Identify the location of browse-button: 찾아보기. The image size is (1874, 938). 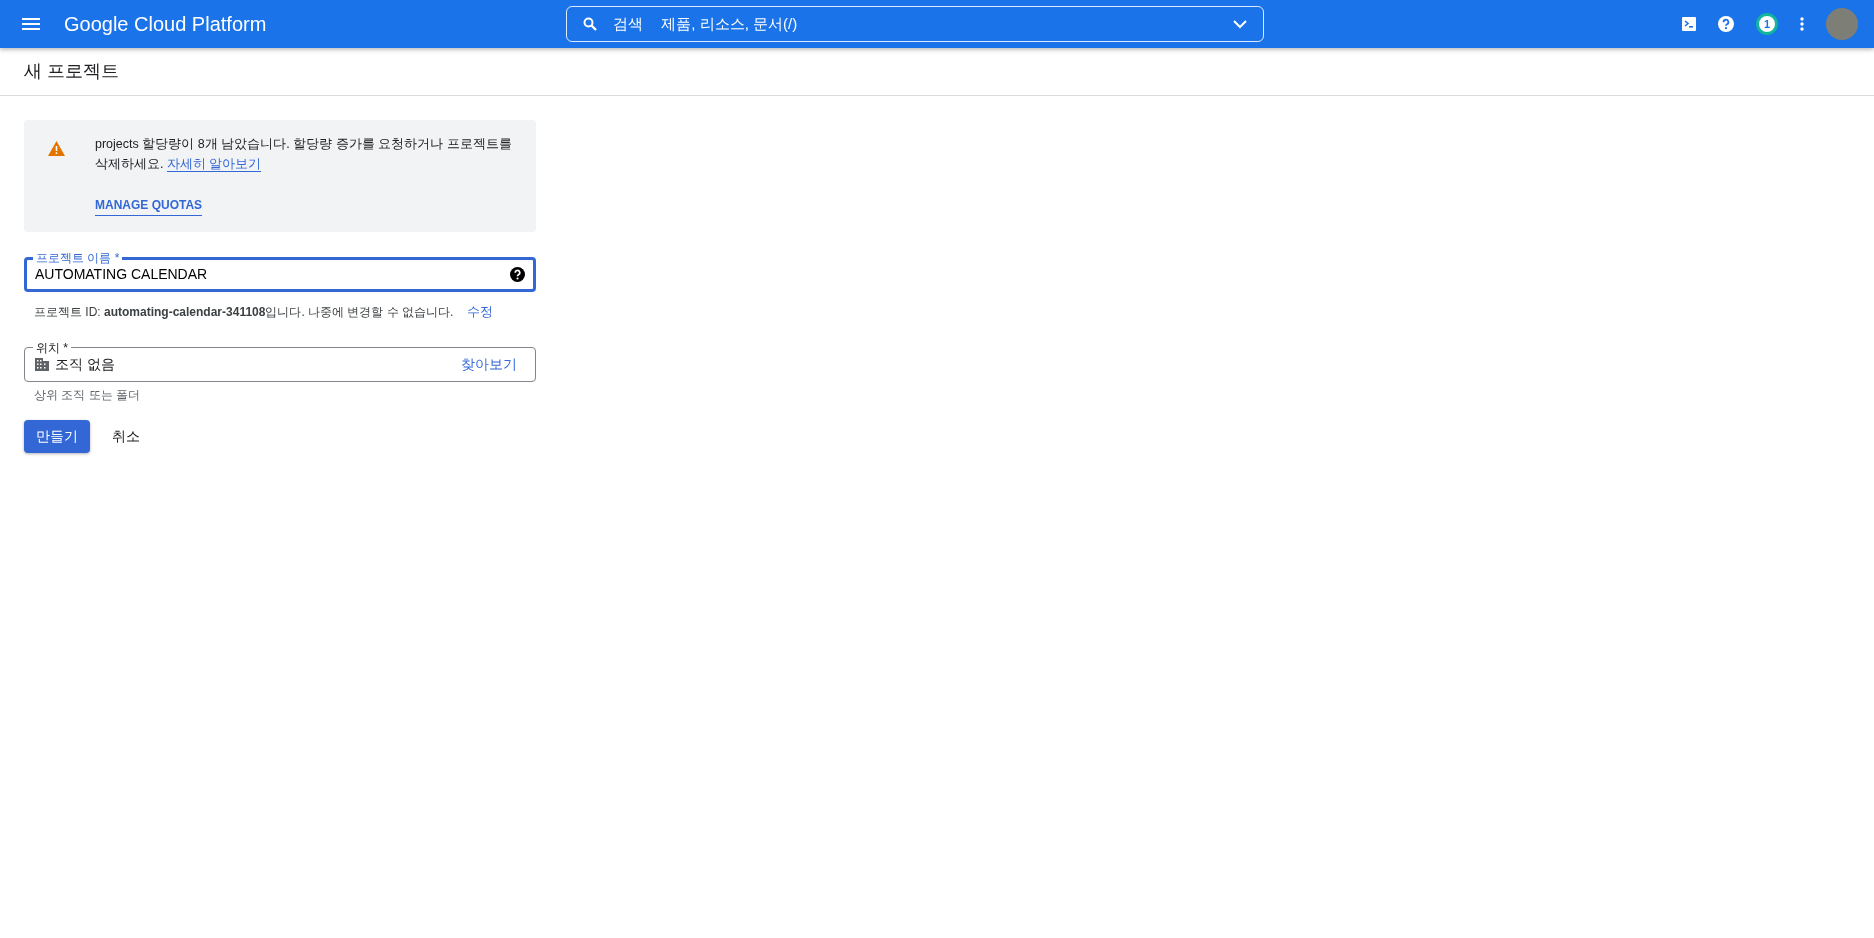
(489, 364).